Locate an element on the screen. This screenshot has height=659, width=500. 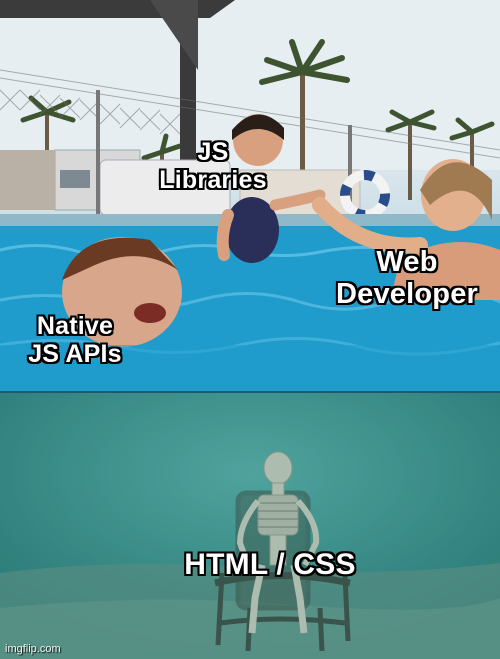
native-js-apis-caption: Native JS APIs is located at coordinates (75, 340).